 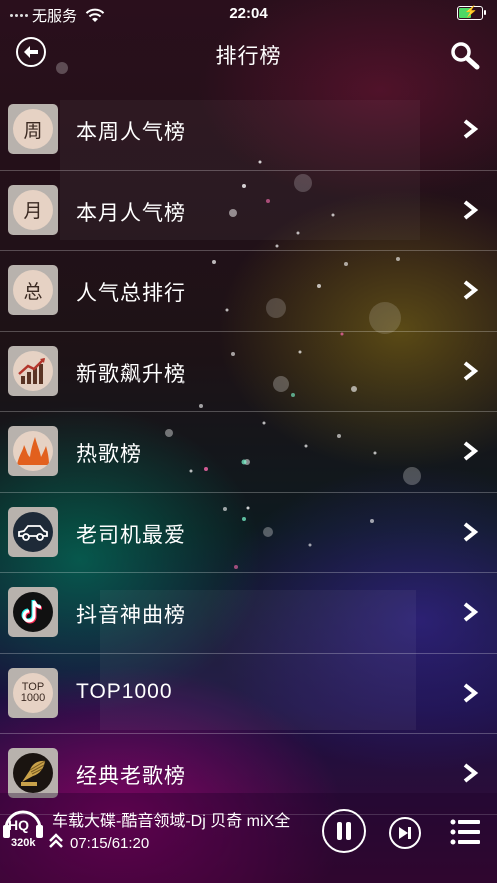 I want to click on page-title: 排行榜, so click(x=248, y=56).